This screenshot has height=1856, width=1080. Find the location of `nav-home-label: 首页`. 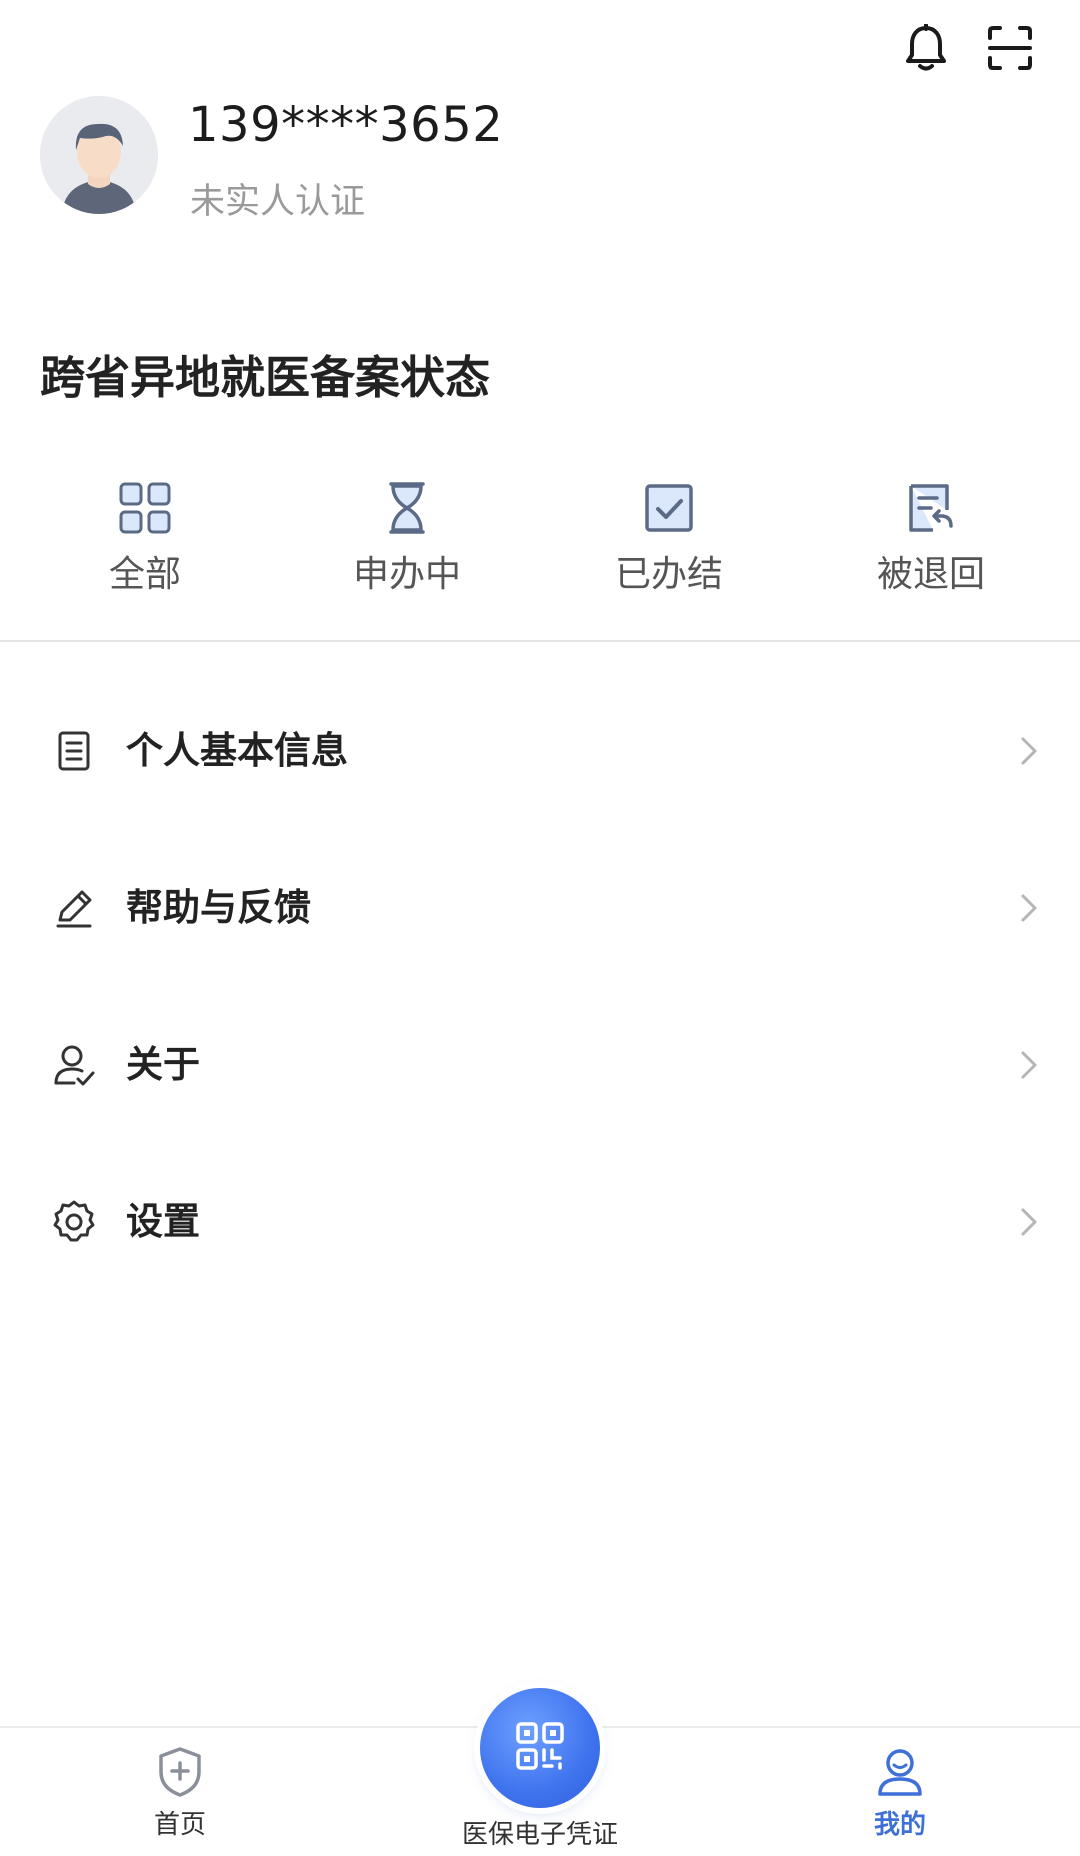

nav-home-label: 首页 is located at coordinates (179, 1825).